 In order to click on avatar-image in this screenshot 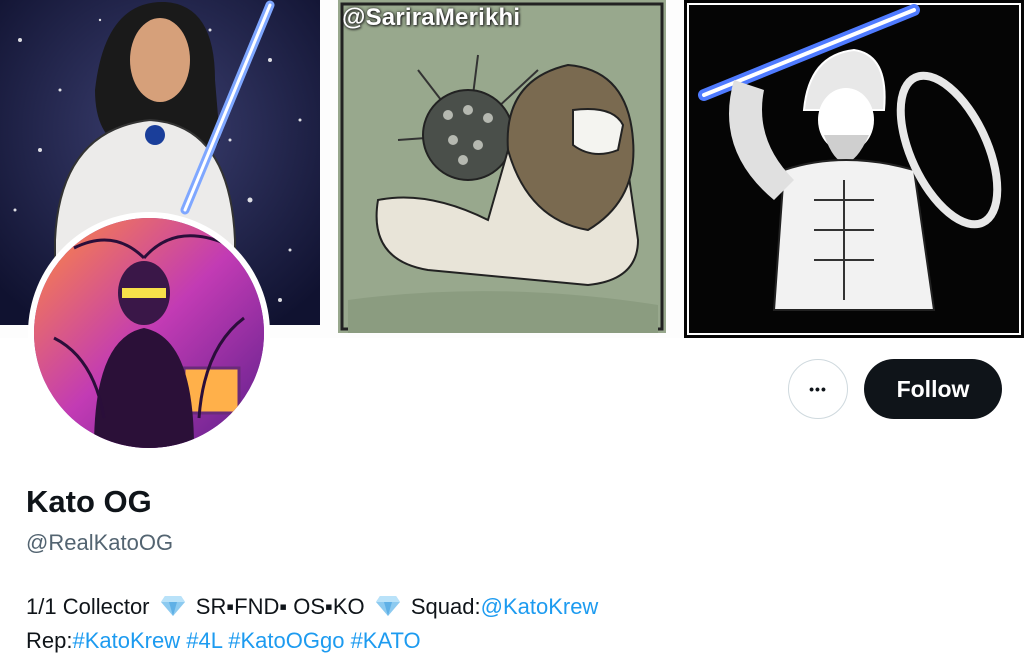, I will do `click(149, 333)`.